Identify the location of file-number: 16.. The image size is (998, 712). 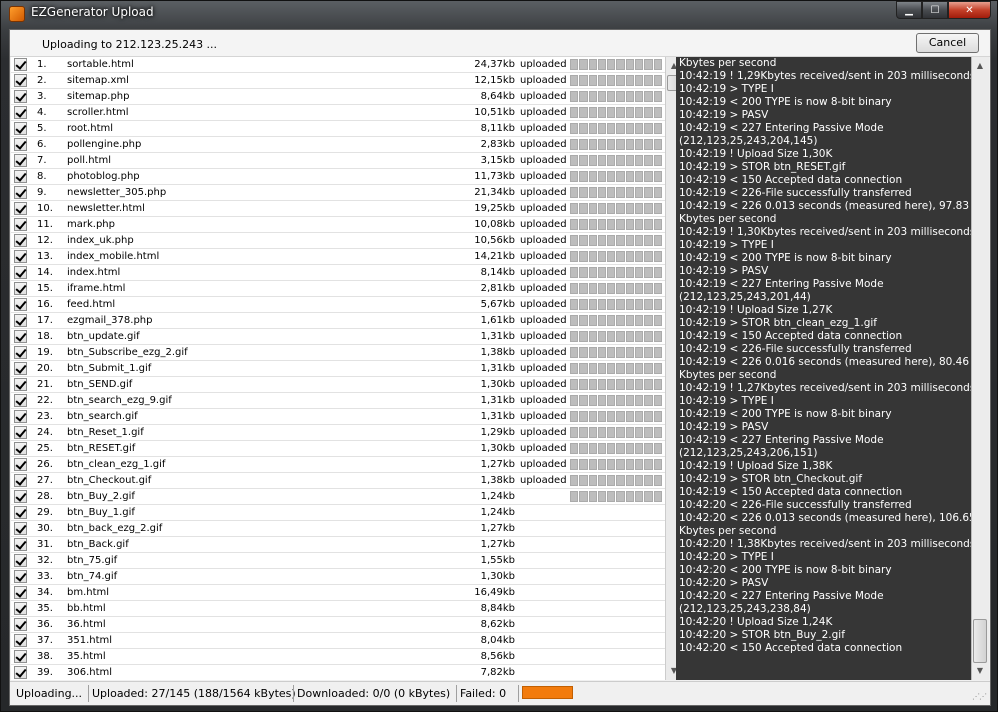
(45, 304).